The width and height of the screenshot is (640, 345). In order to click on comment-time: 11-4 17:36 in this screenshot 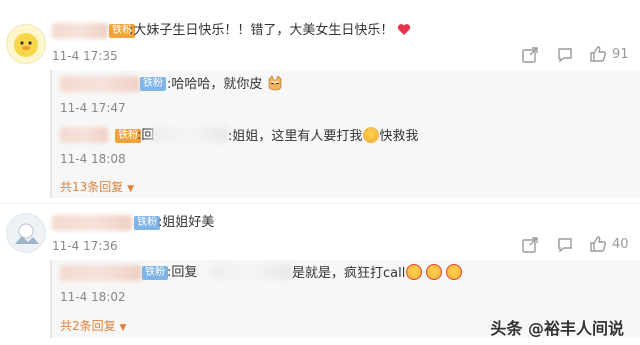, I will do `click(85, 246)`.